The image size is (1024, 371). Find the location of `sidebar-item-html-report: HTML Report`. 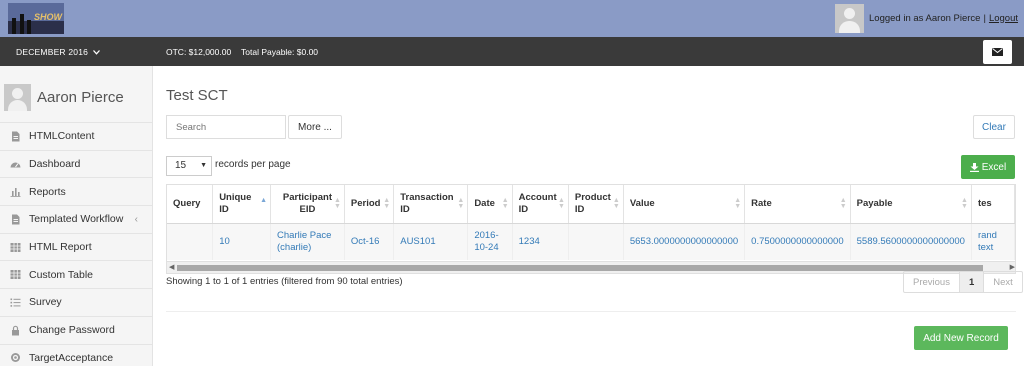

sidebar-item-html-report: HTML Report is located at coordinates (76, 247).